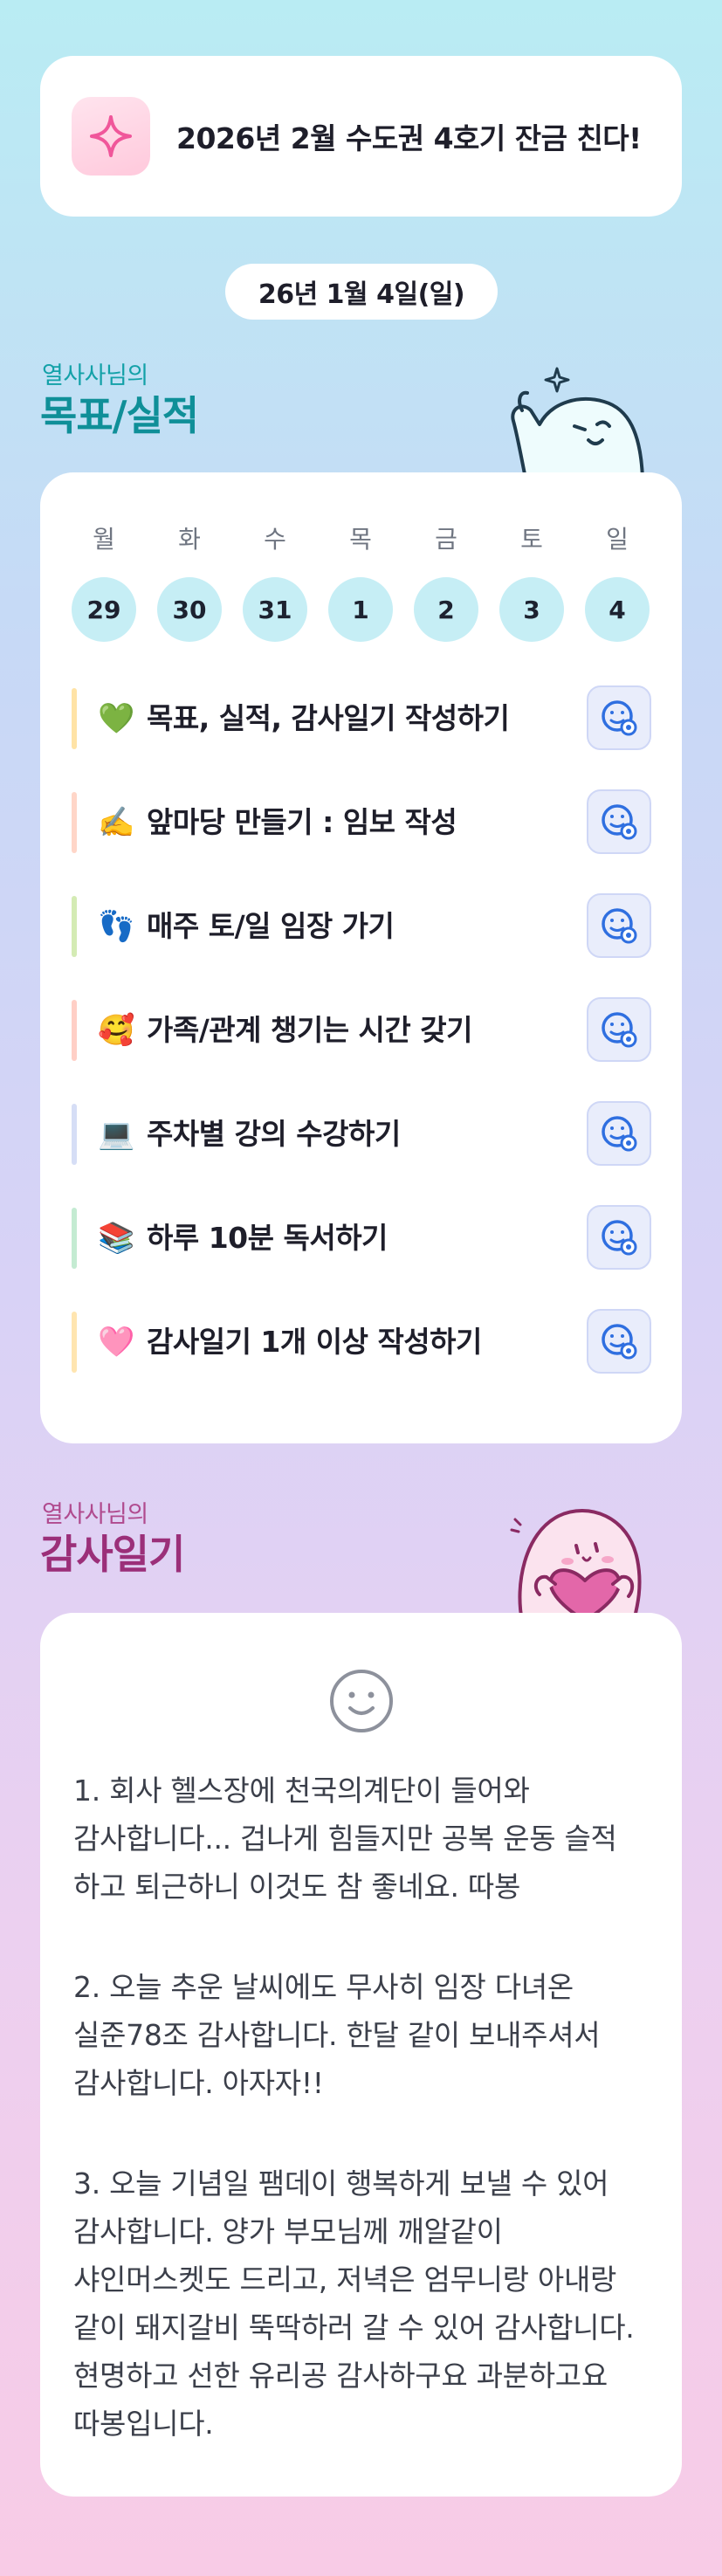 The height and width of the screenshot is (2576, 722). I want to click on goal-emoji: 💚, so click(117, 718).